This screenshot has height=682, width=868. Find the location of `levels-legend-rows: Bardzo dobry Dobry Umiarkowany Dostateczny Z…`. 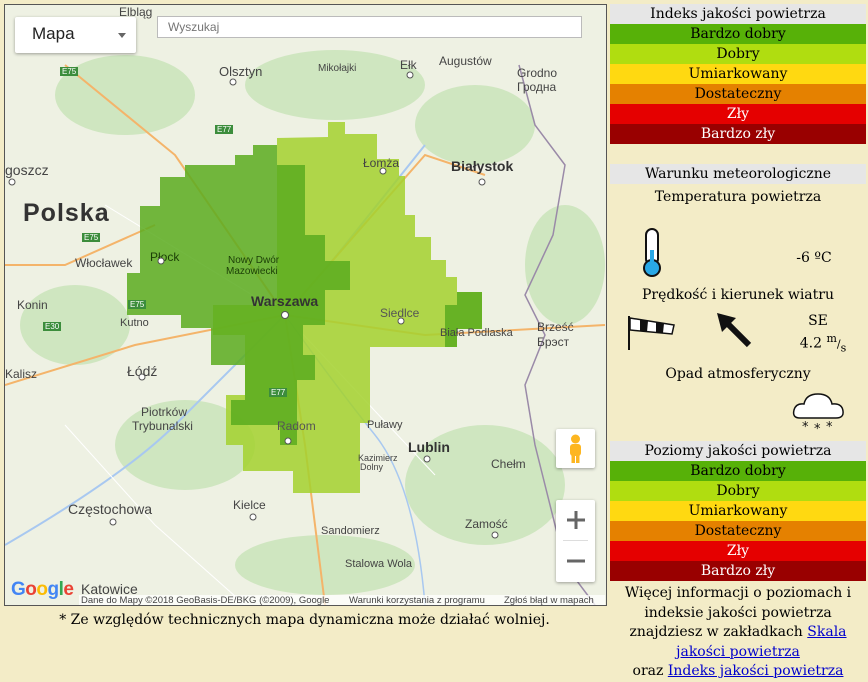

levels-legend-rows: Bardzo dobry Dobry Umiarkowany Dostateczny Z… is located at coordinates (738, 521).